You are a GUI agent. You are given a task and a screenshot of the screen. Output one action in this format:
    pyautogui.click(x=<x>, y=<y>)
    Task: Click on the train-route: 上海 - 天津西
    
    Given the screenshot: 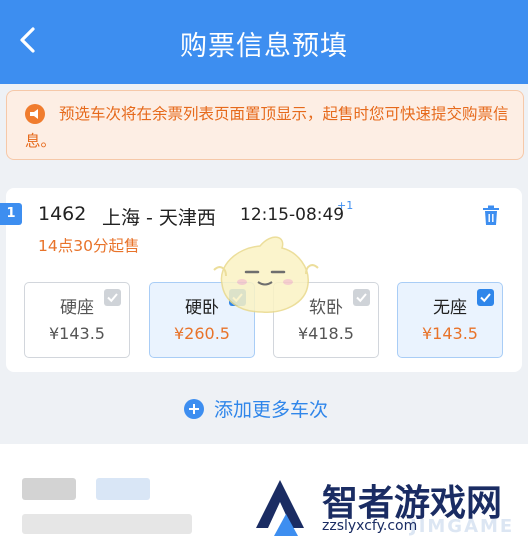 What is the action you would take?
    pyautogui.click(x=159, y=218)
    